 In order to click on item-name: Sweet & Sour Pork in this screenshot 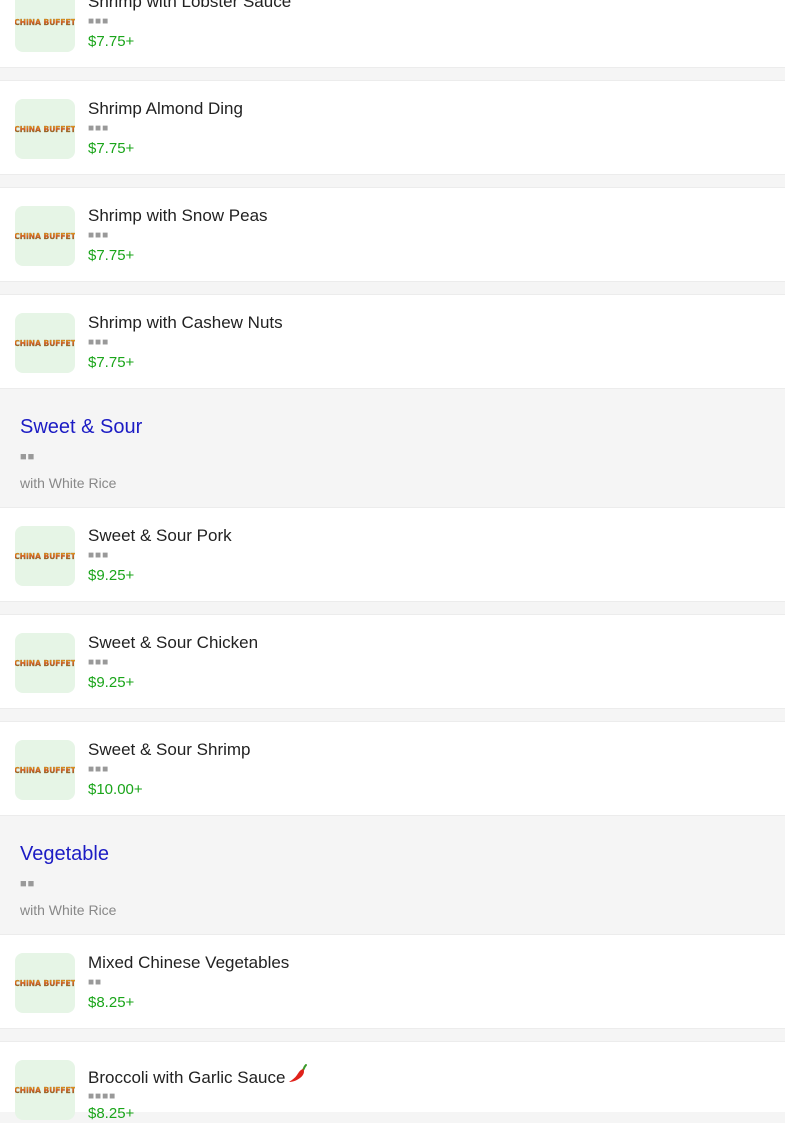, I will do `click(160, 535)`.